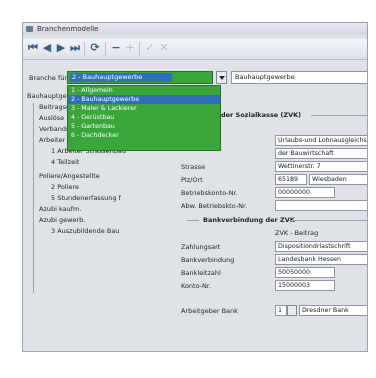 The width and height of the screenshot is (376, 378). I want to click on ort-field: Wiesbaden, so click(338, 179).